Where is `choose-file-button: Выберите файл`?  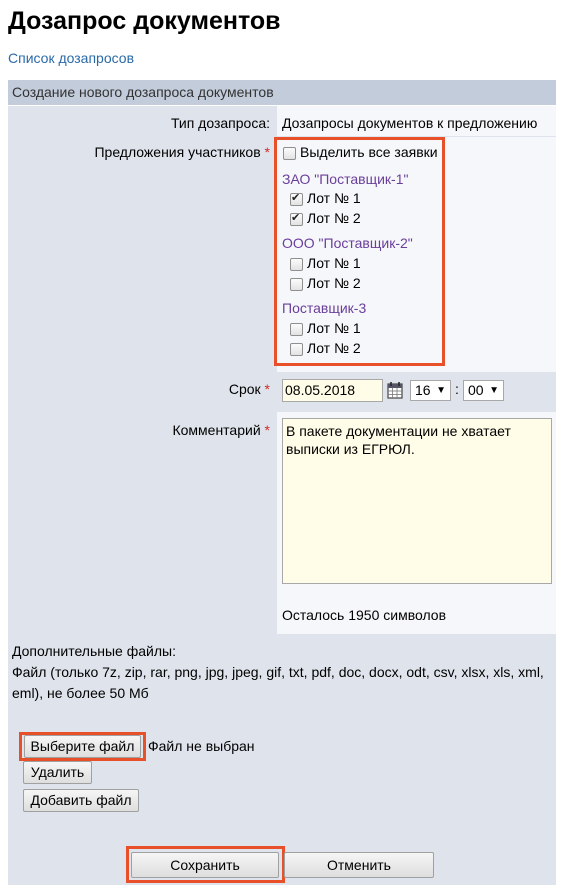 choose-file-button: Выберите файл is located at coordinates (82, 746).